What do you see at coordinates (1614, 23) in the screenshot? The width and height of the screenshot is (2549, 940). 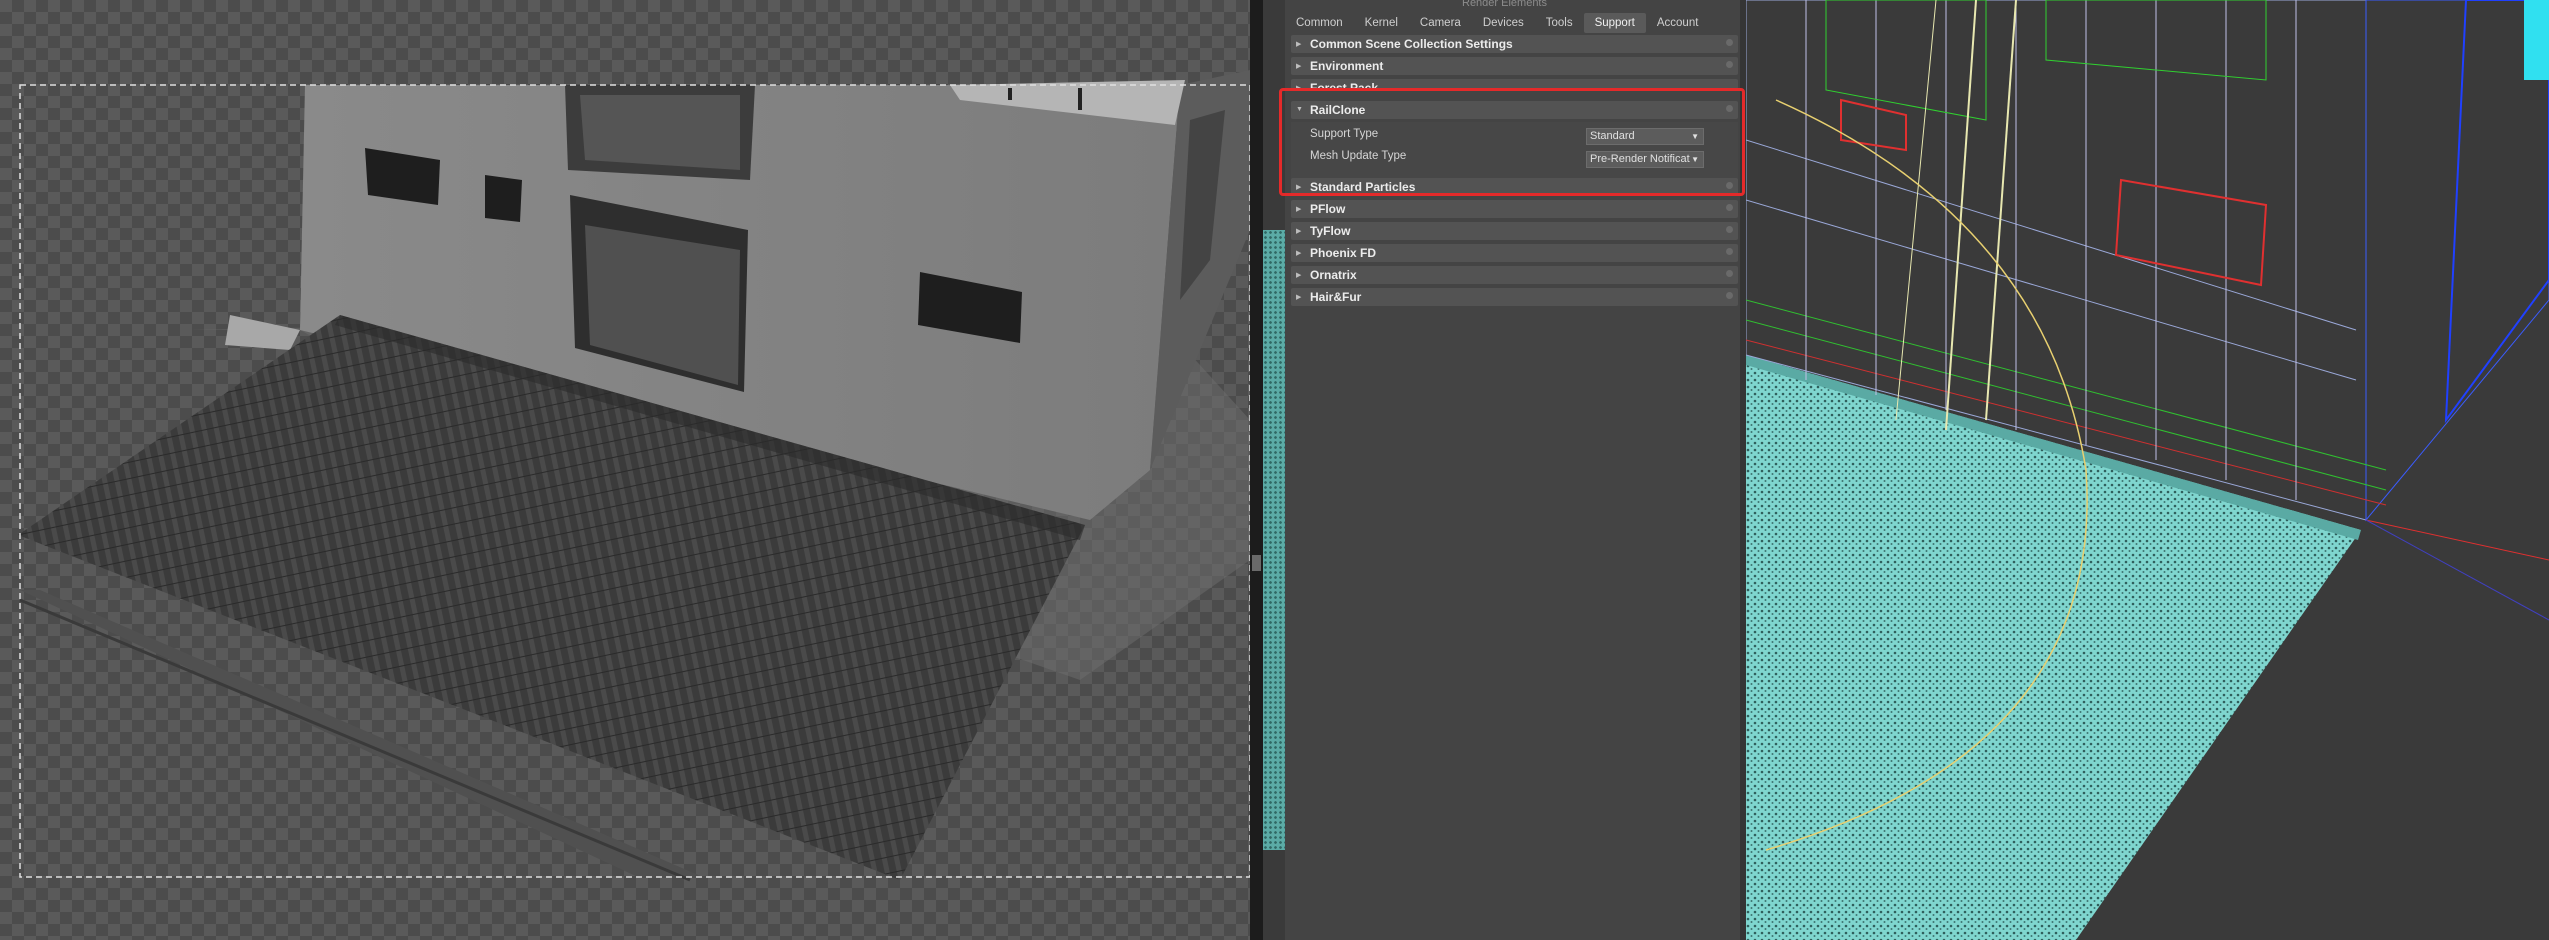 I see `tab-support: Support` at bounding box center [1614, 23].